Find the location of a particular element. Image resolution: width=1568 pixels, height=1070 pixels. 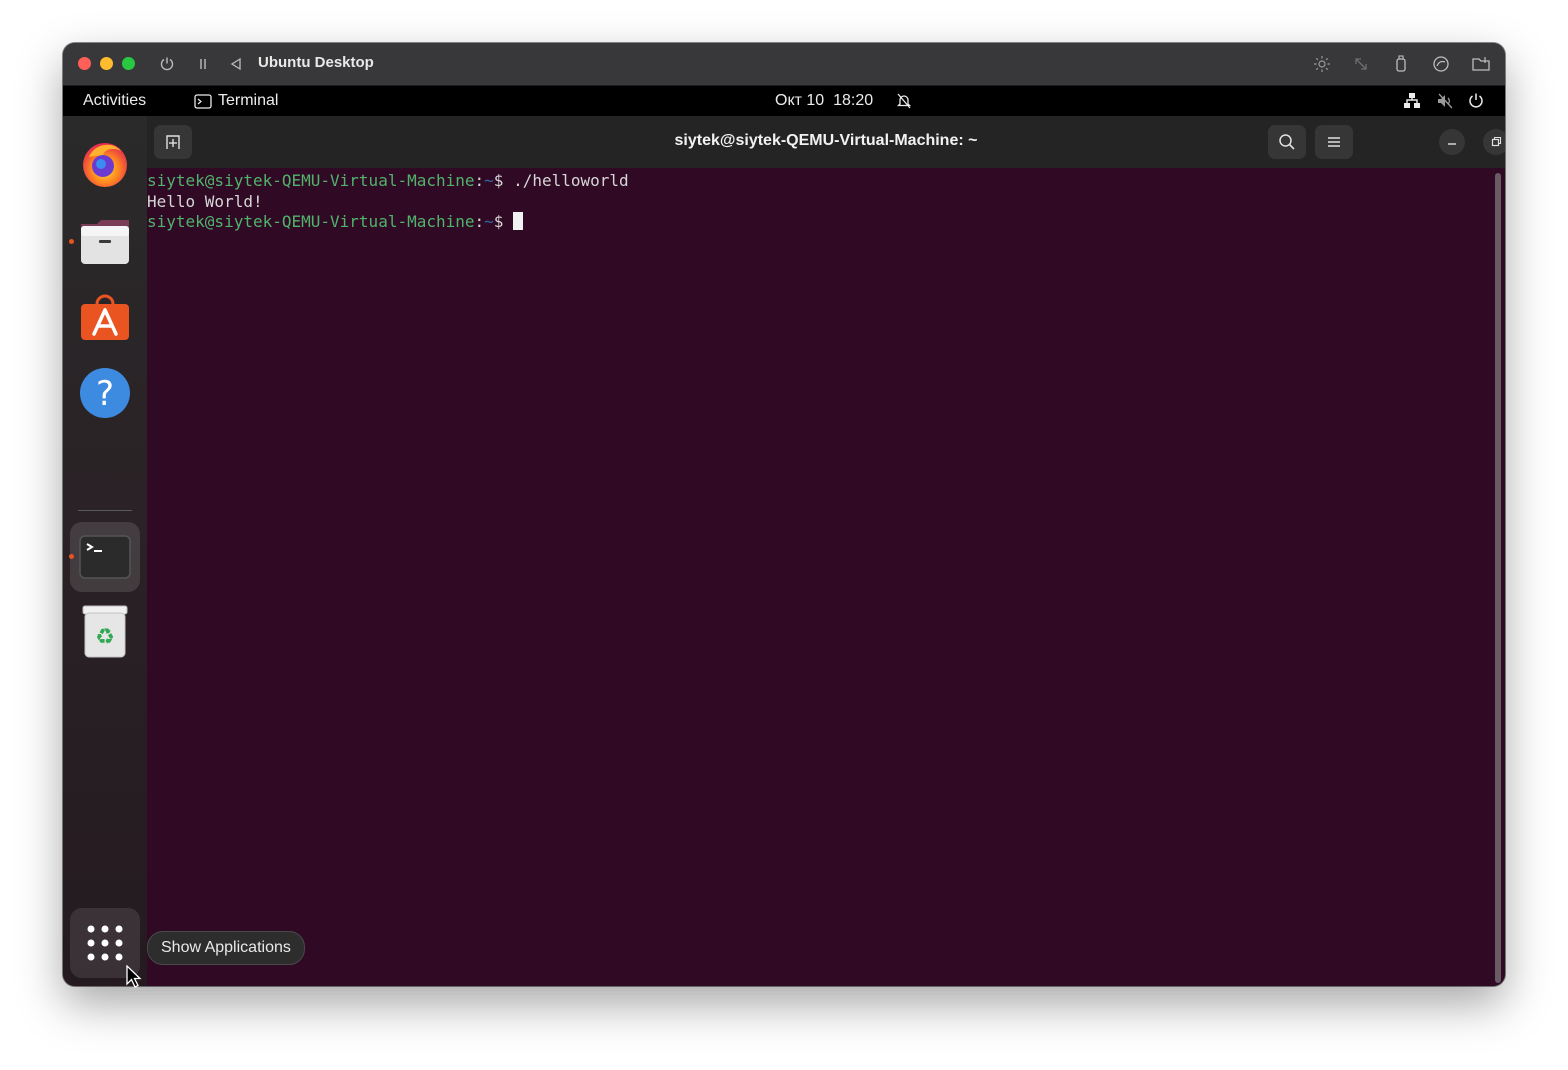

text-cursor is located at coordinates (518, 221).